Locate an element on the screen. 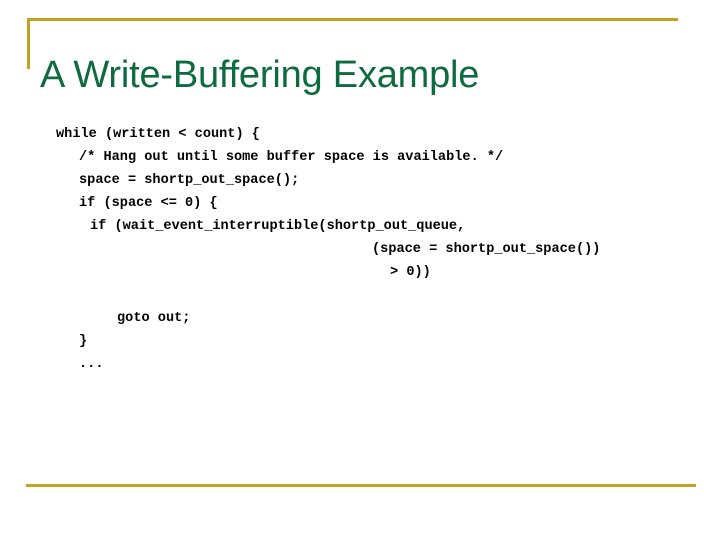  page-title: A Write-Buffering Example is located at coordinates (260, 75).